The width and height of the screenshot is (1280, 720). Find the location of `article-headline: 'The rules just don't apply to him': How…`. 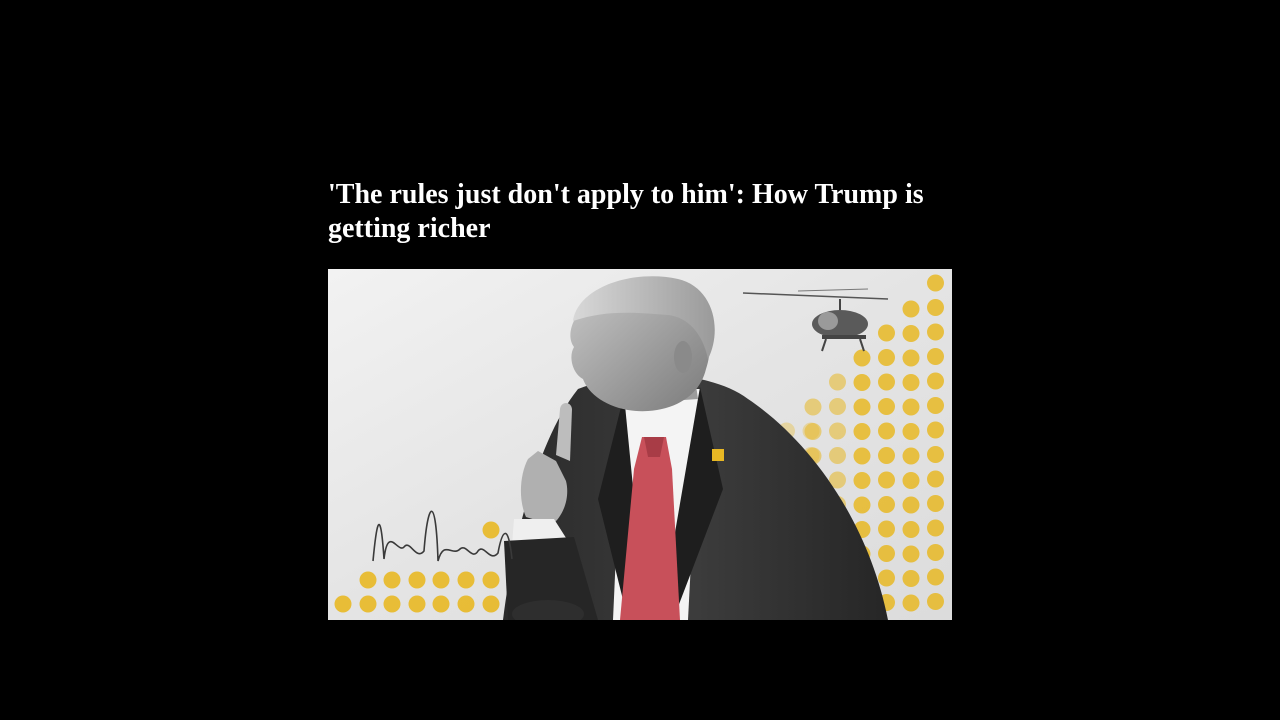

article-headline: 'The rules just don't apply to him': How… is located at coordinates (638, 212).